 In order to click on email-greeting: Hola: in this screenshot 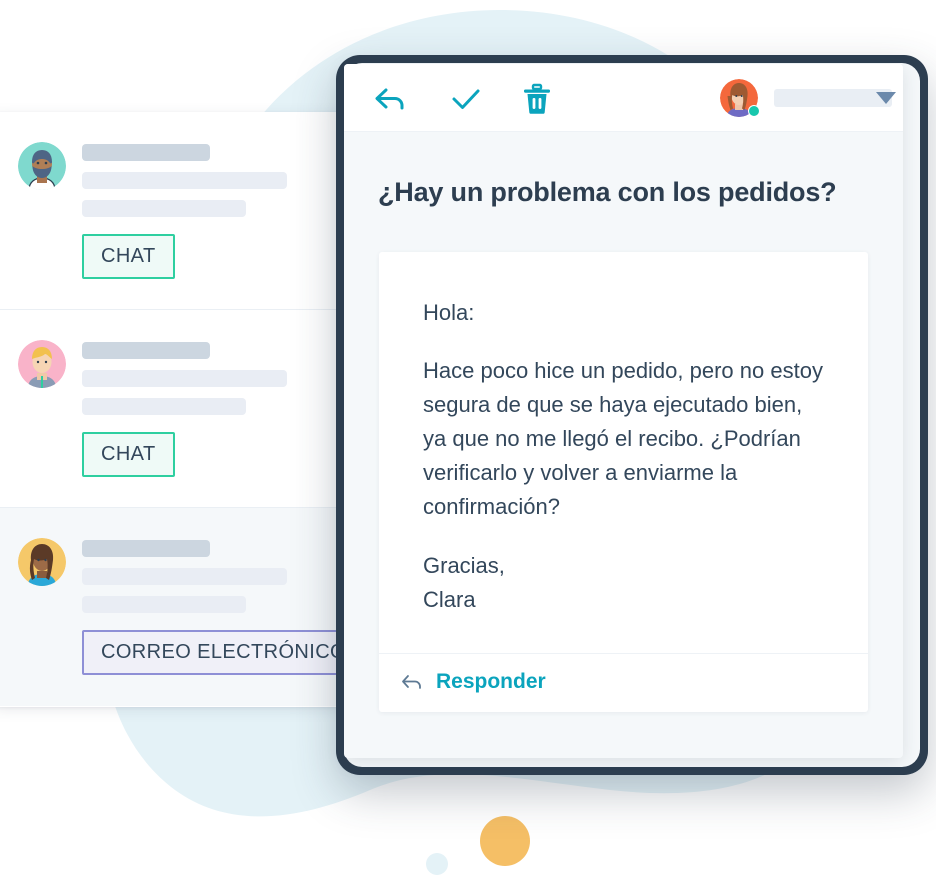, I will do `click(449, 312)`.